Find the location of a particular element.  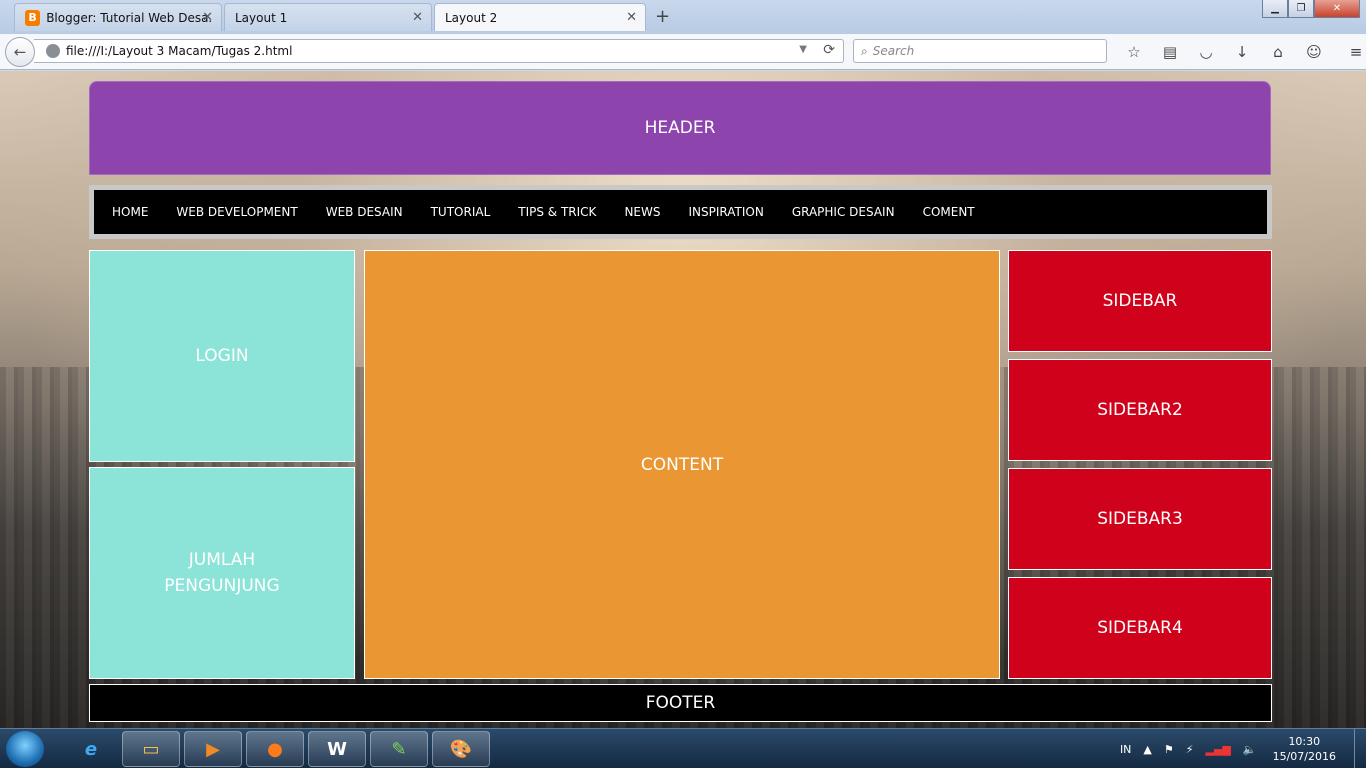

pocket-icon: ◡ is located at coordinates (1206, 52).